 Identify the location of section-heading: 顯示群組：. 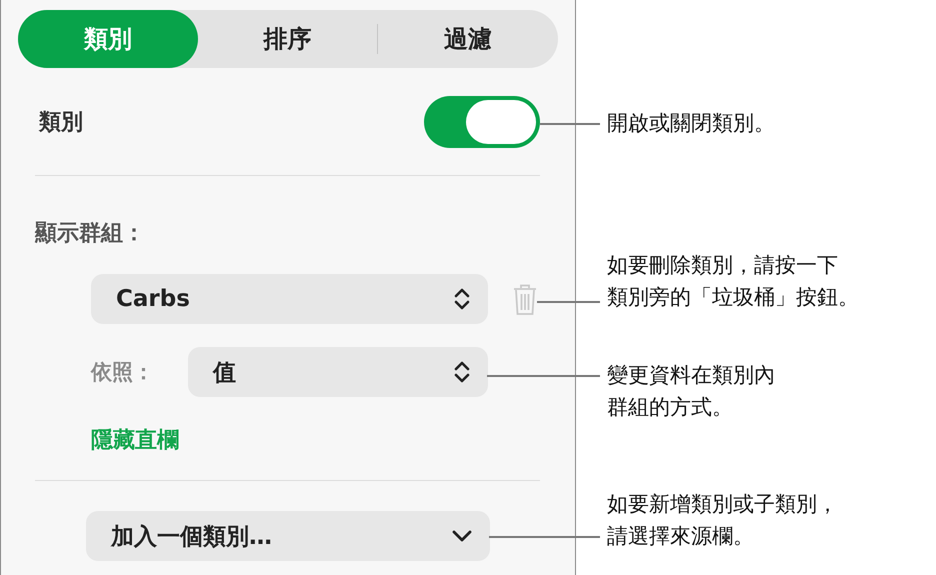
(90, 234).